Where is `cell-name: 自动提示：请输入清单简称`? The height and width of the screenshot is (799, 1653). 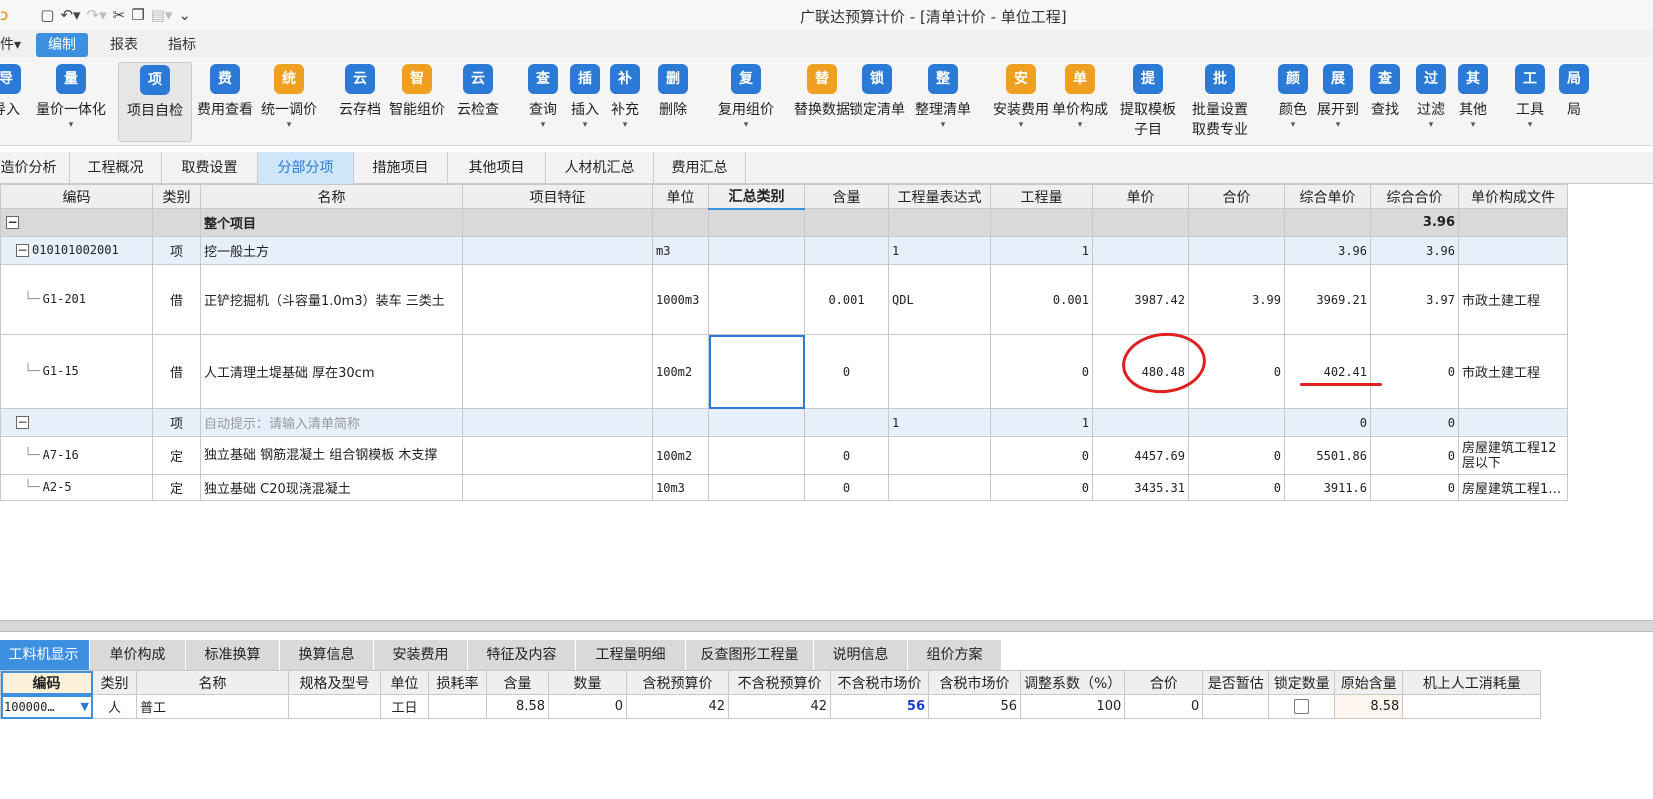 cell-name: 自动提示：请输入清单简称 is located at coordinates (331, 422).